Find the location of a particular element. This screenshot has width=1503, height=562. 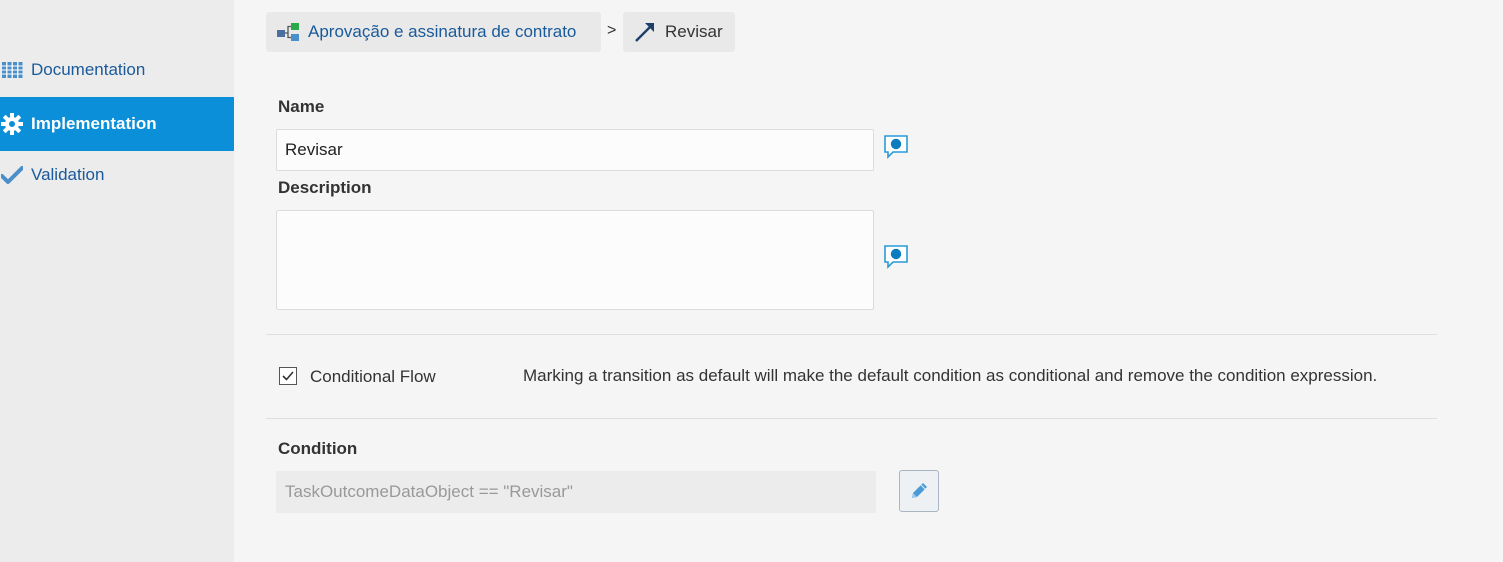

breadcrumb-current: Revisar is located at coordinates (679, 32).